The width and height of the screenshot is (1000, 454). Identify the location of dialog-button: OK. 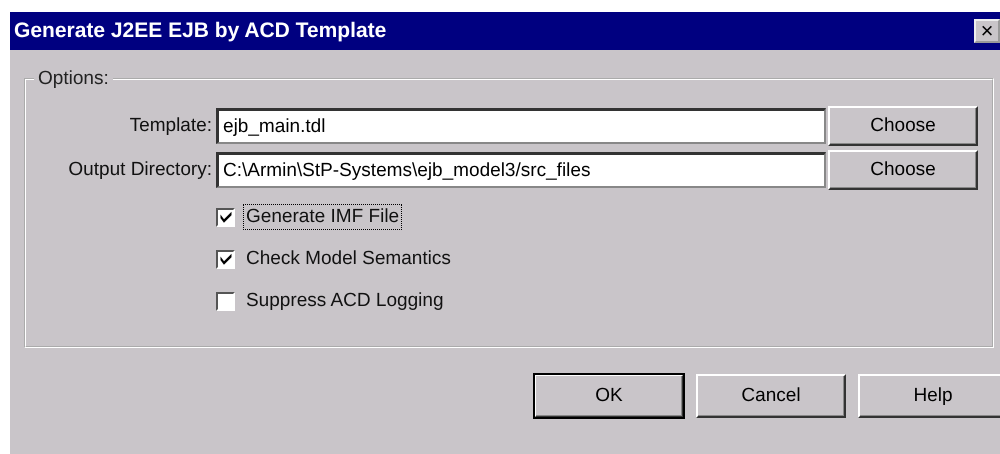
(609, 396).